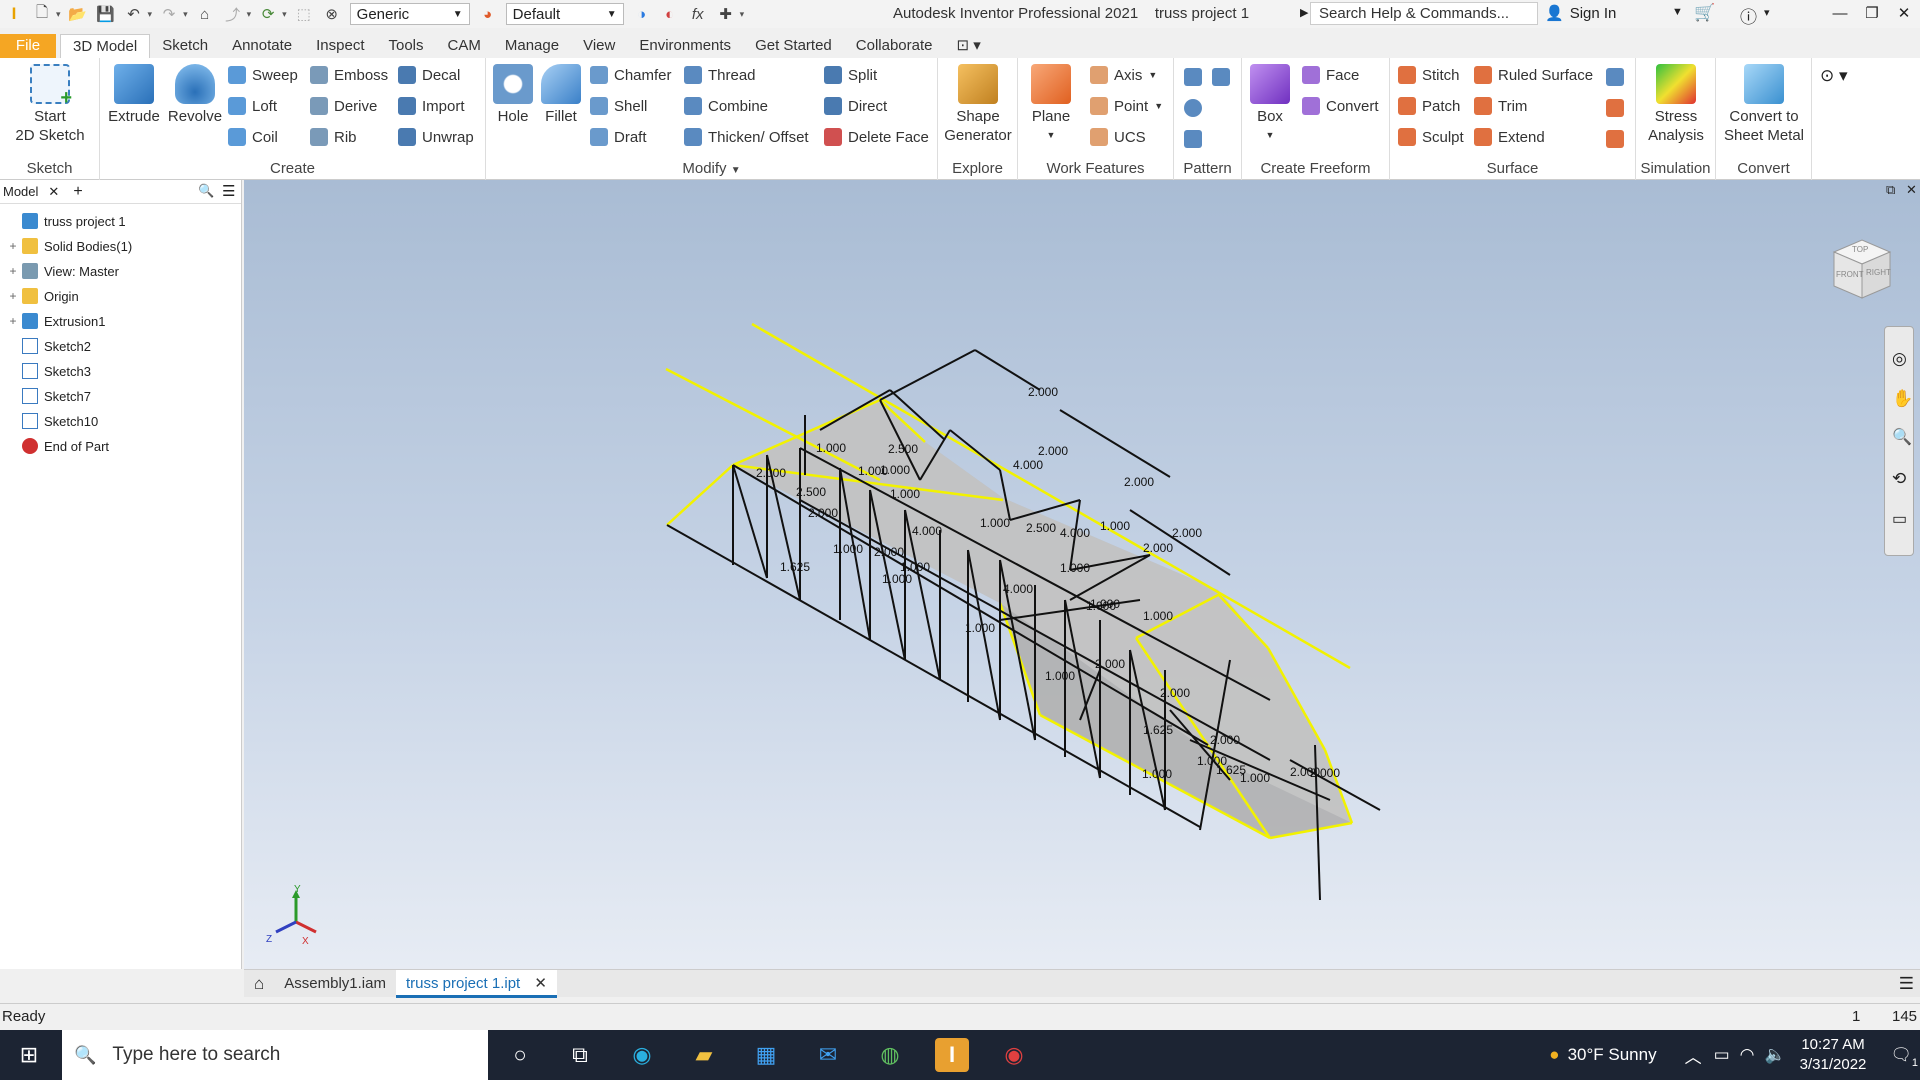  Describe the element at coordinates (742, 14) in the screenshot. I see `customize-dropdown-icon: ▾` at that location.